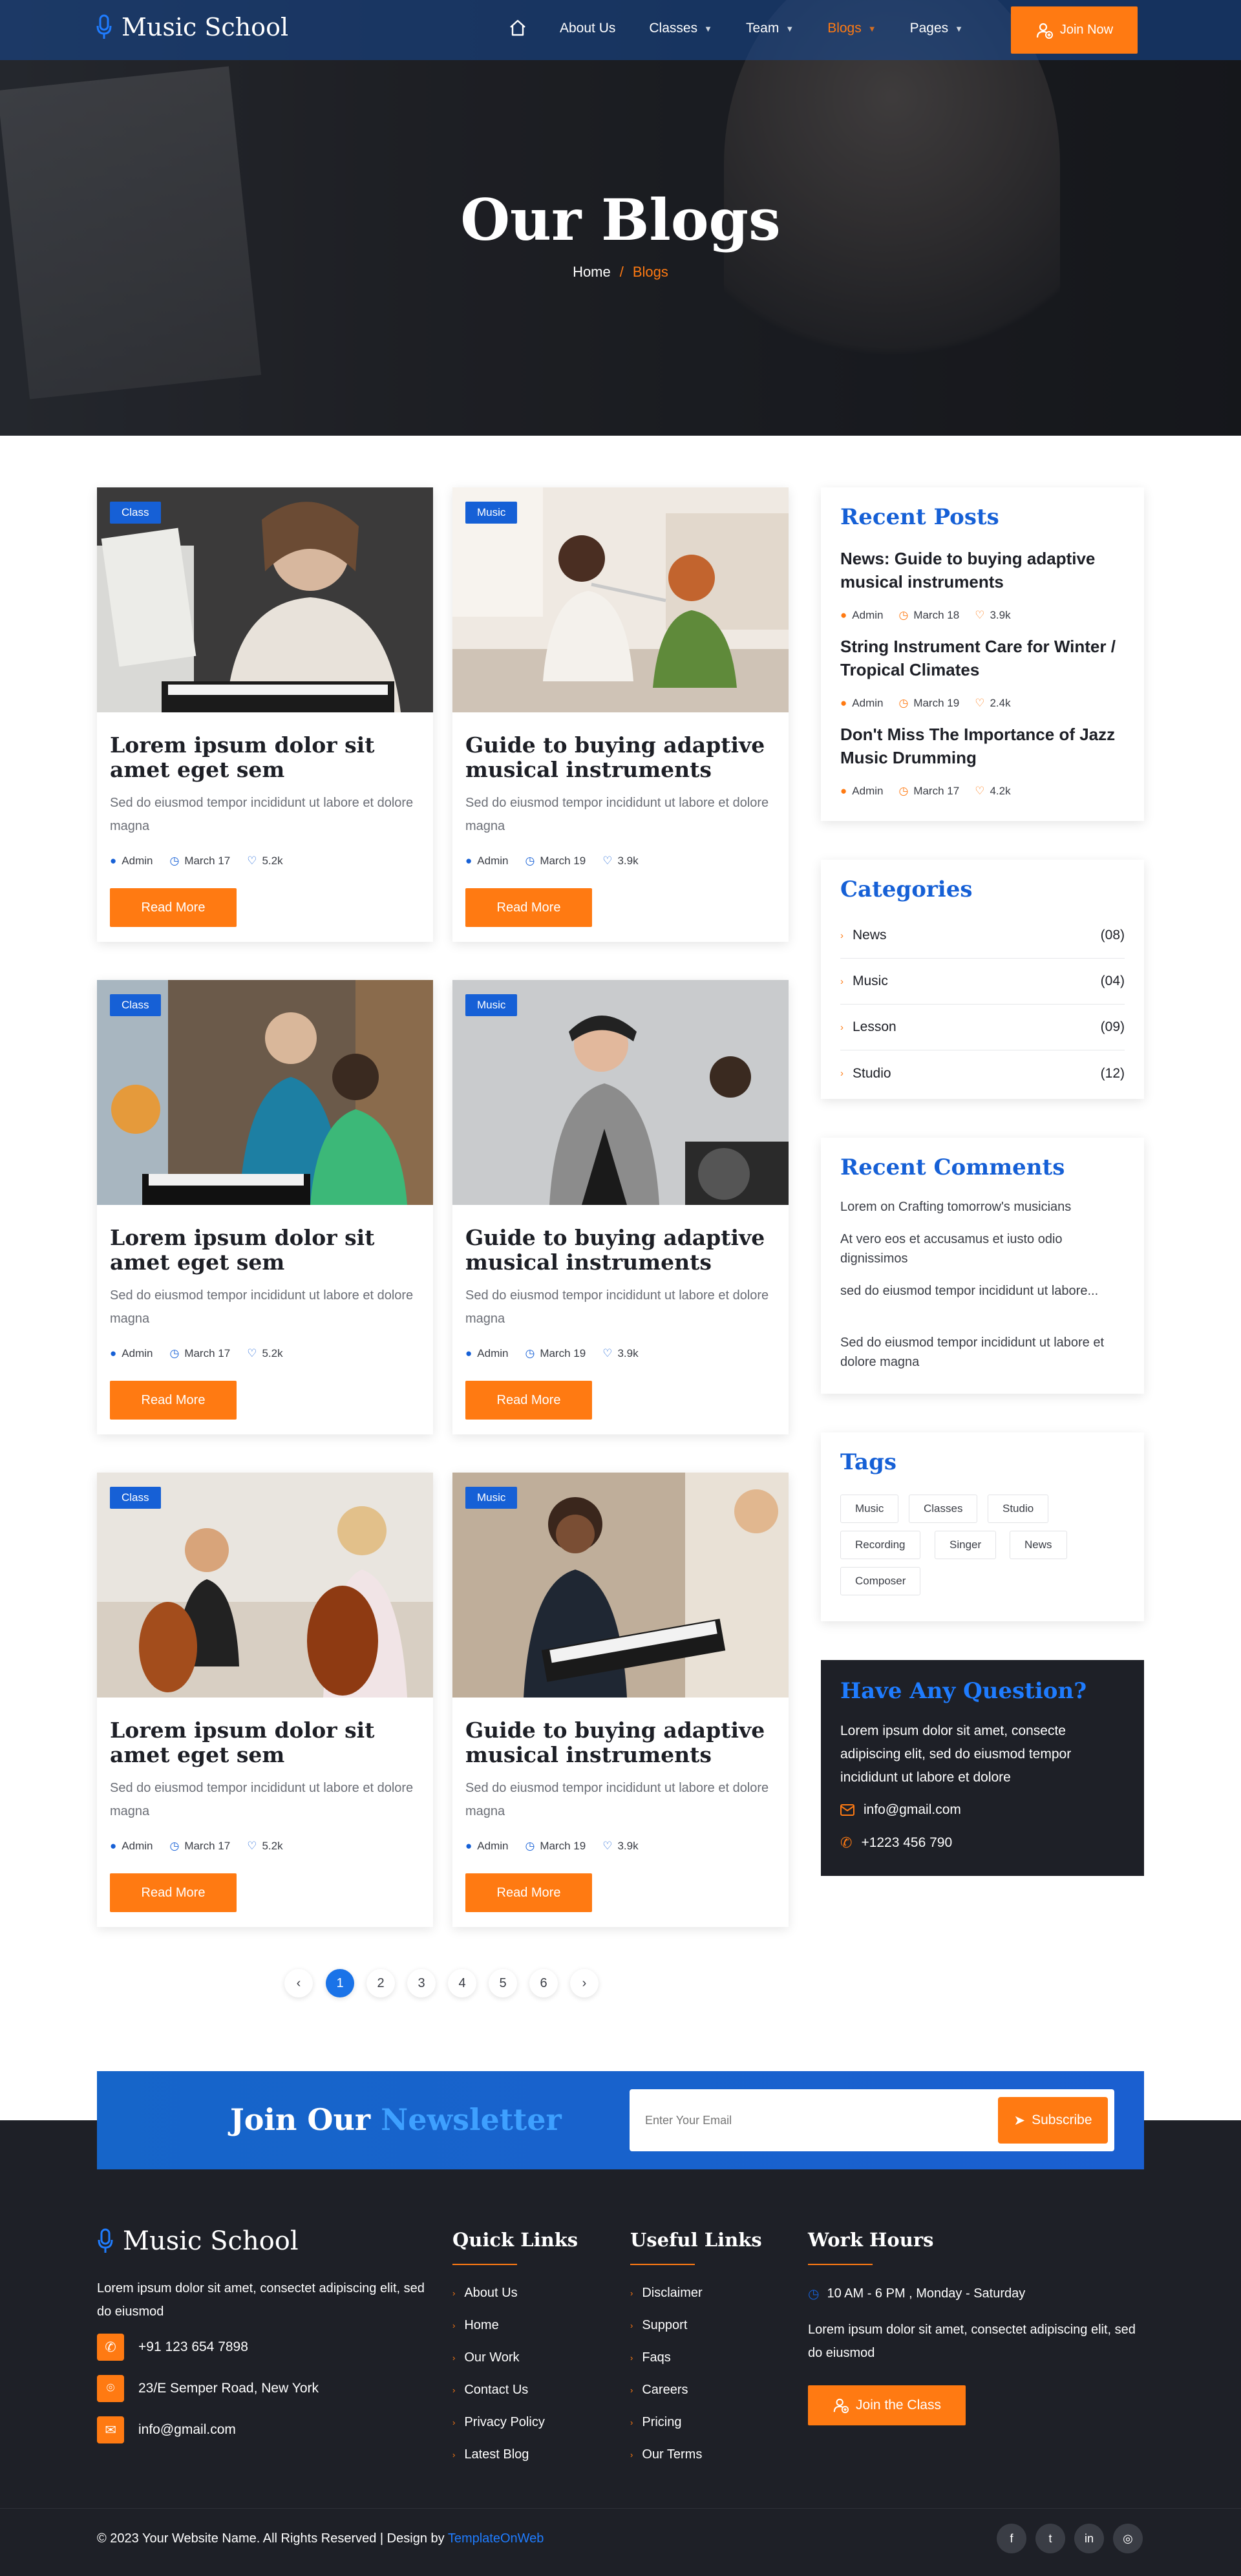 Image resolution: width=1241 pixels, height=2576 pixels. Describe the element at coordinates (498, 2422) in the screenshot. I see `footer-link-privacy-policy: › Privacy Policy` at that location.